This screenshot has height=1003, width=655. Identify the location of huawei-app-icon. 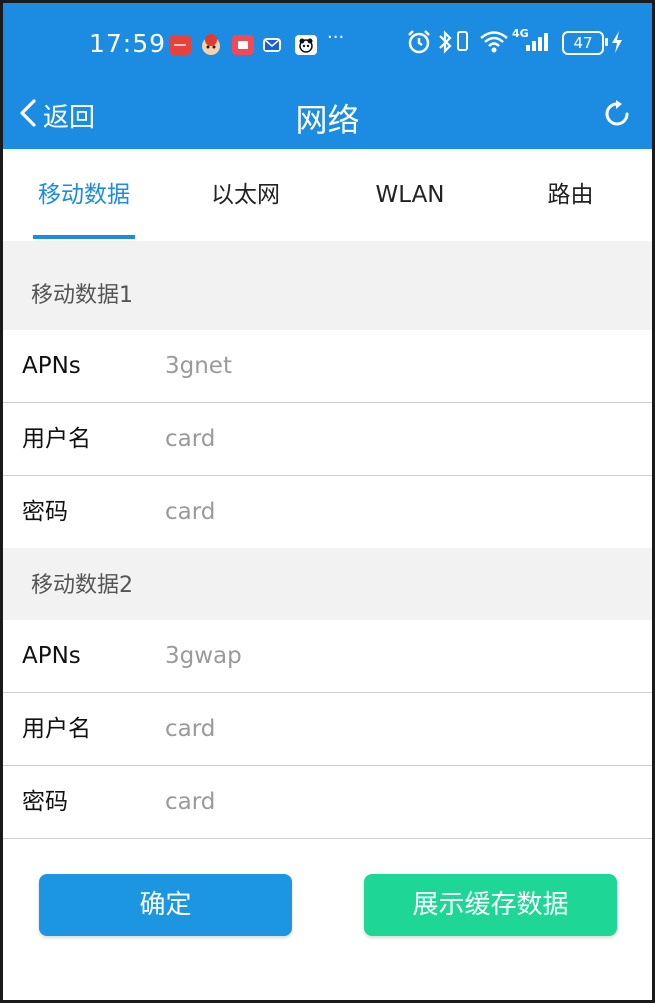
(180, 45).